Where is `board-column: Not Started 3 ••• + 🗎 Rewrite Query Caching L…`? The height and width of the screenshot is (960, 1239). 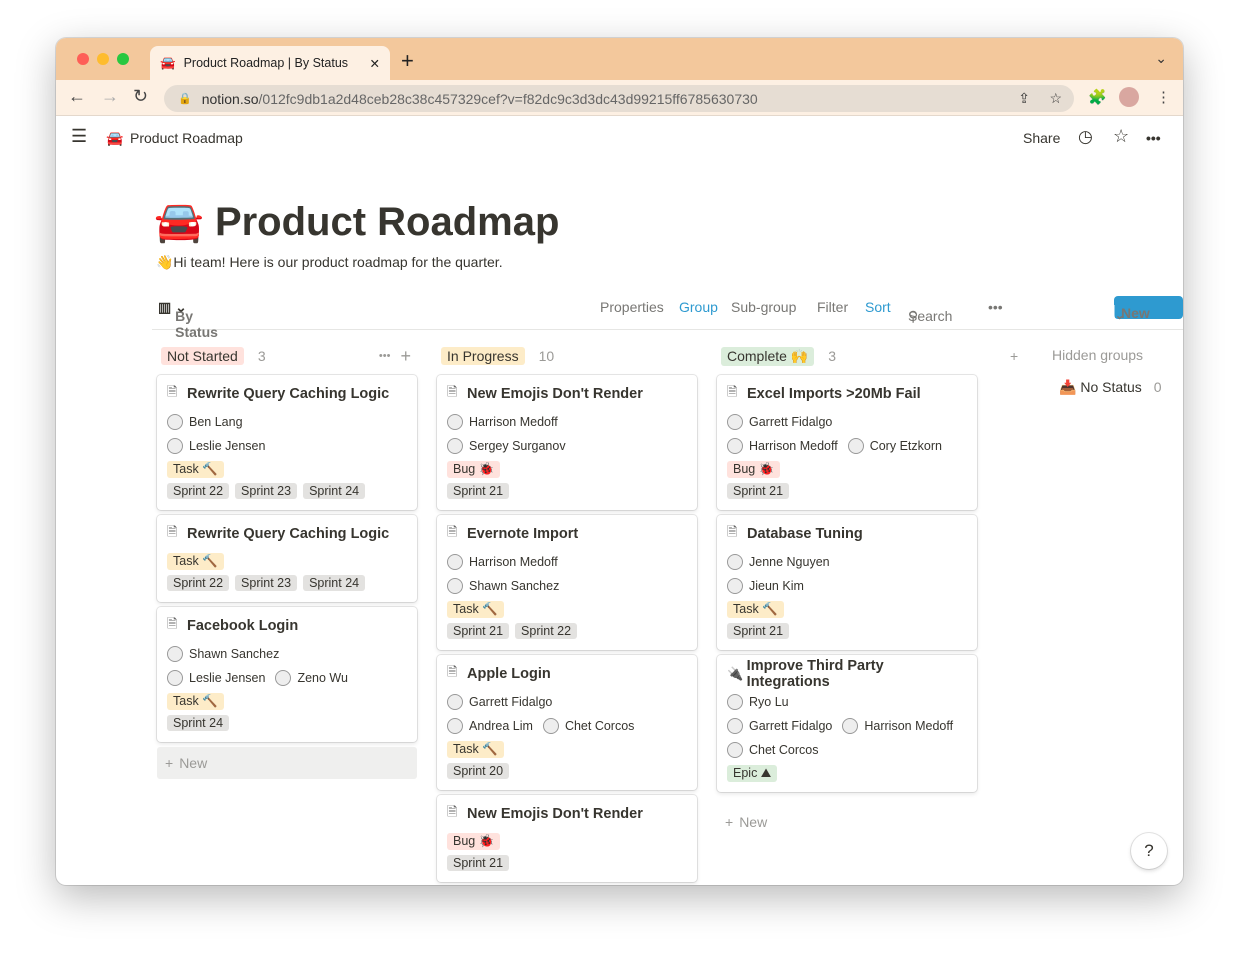
board-column: Not Started 3 ••• + 🗎 Rewrite Query Caching L… is located at coordinates (287, 558).